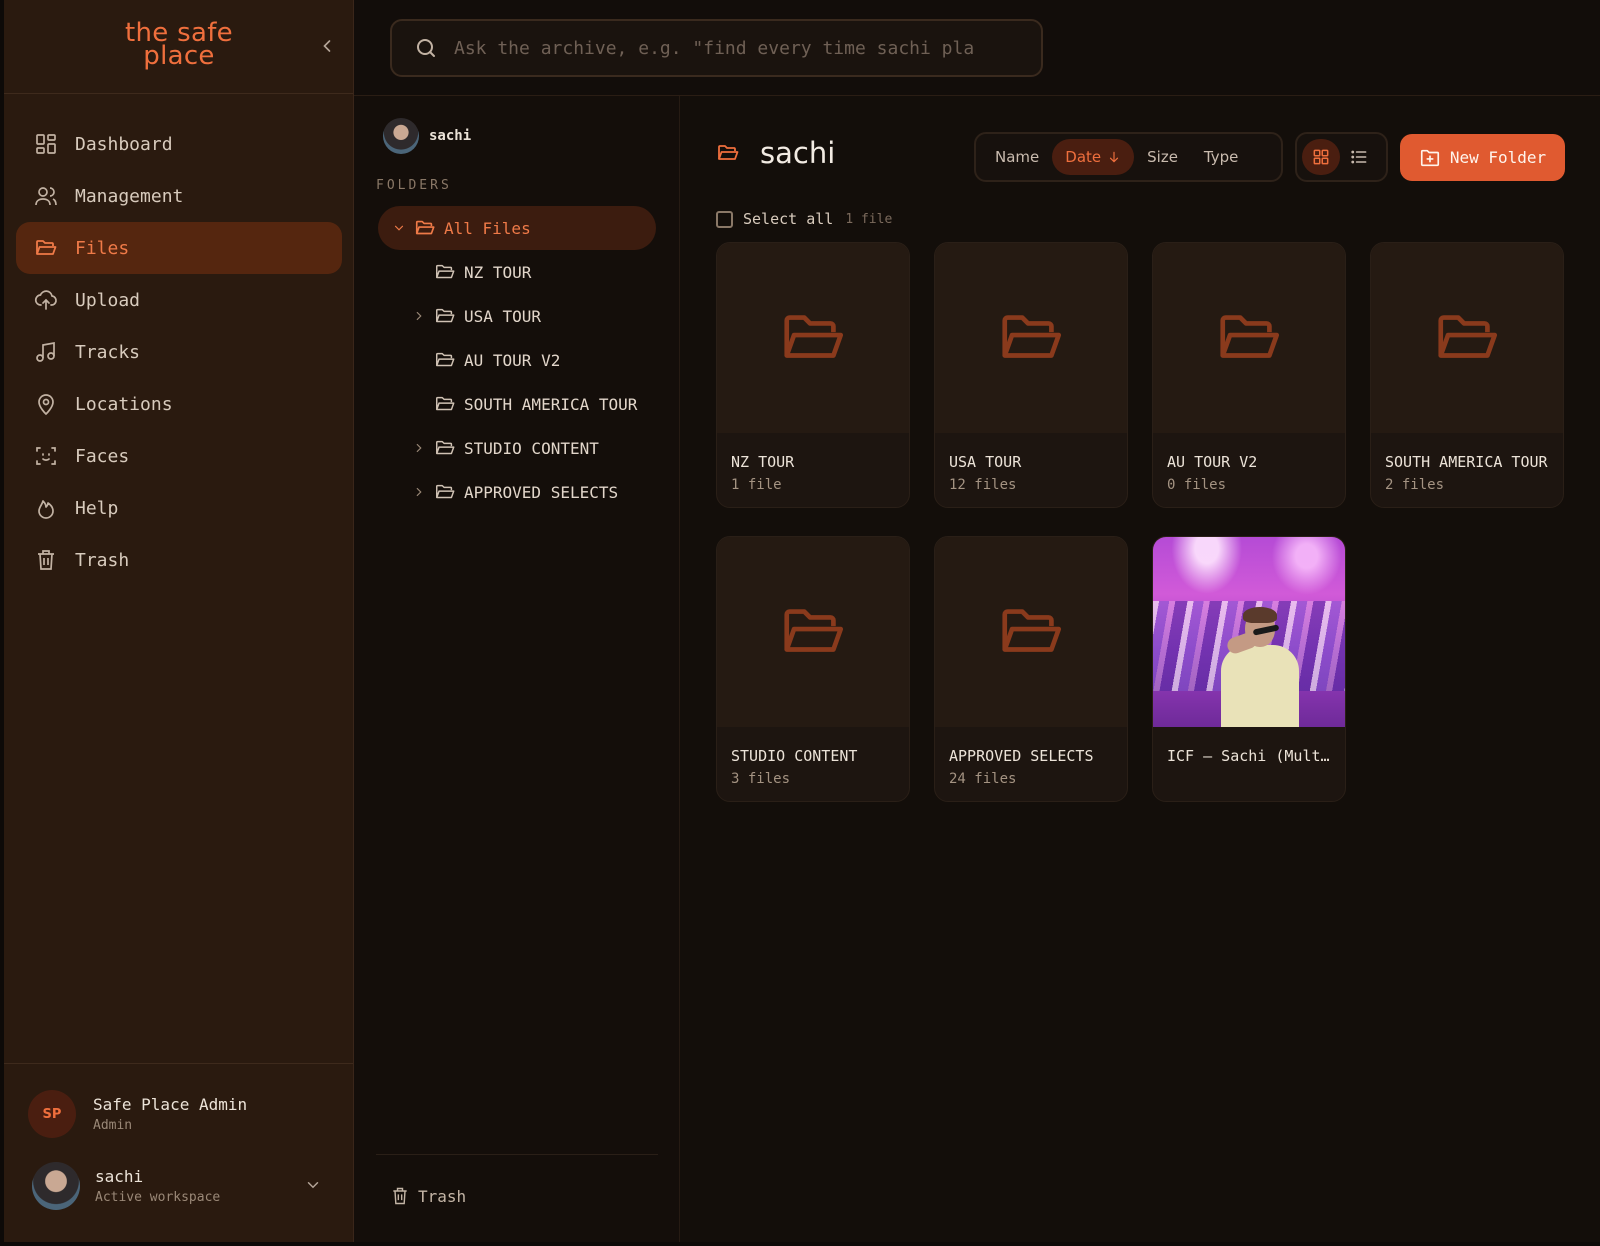 The image size is (1600, 1246). I want to click on user-name: Safe Place Admin, so click(170, 1104).